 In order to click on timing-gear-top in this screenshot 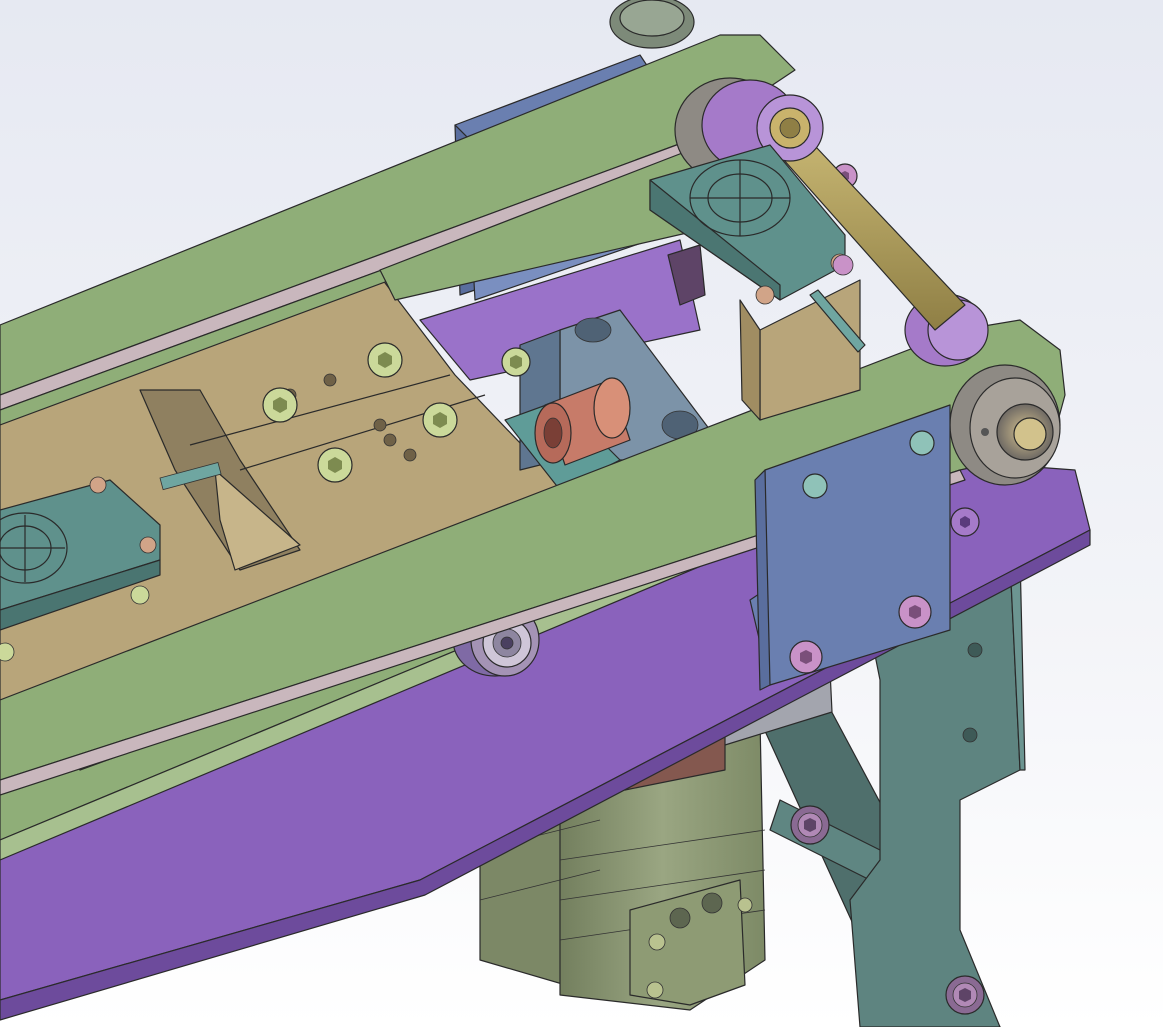, I will do `click(652, 24)`.